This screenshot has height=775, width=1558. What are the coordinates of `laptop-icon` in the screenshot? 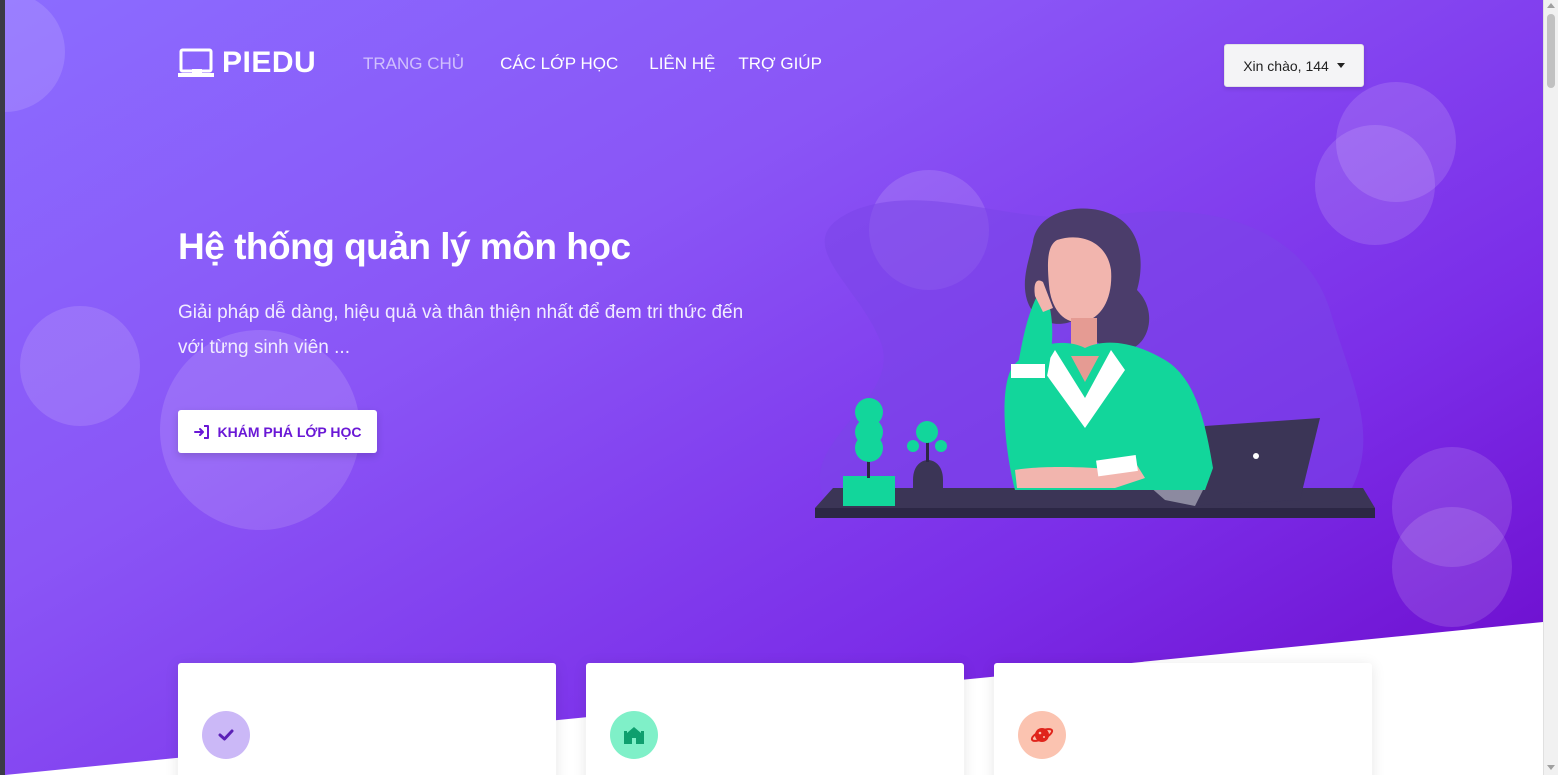 It's located at (196, 62).